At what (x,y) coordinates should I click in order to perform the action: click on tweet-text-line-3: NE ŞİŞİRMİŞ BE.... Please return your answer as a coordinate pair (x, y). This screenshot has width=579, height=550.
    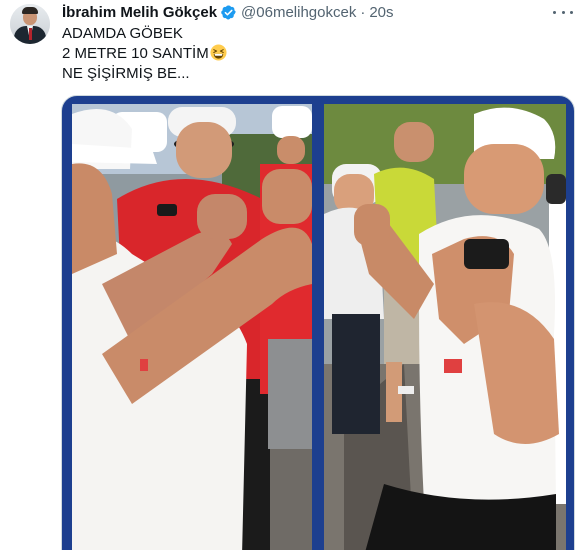
    Looking at the image, I should click on (126, 73).